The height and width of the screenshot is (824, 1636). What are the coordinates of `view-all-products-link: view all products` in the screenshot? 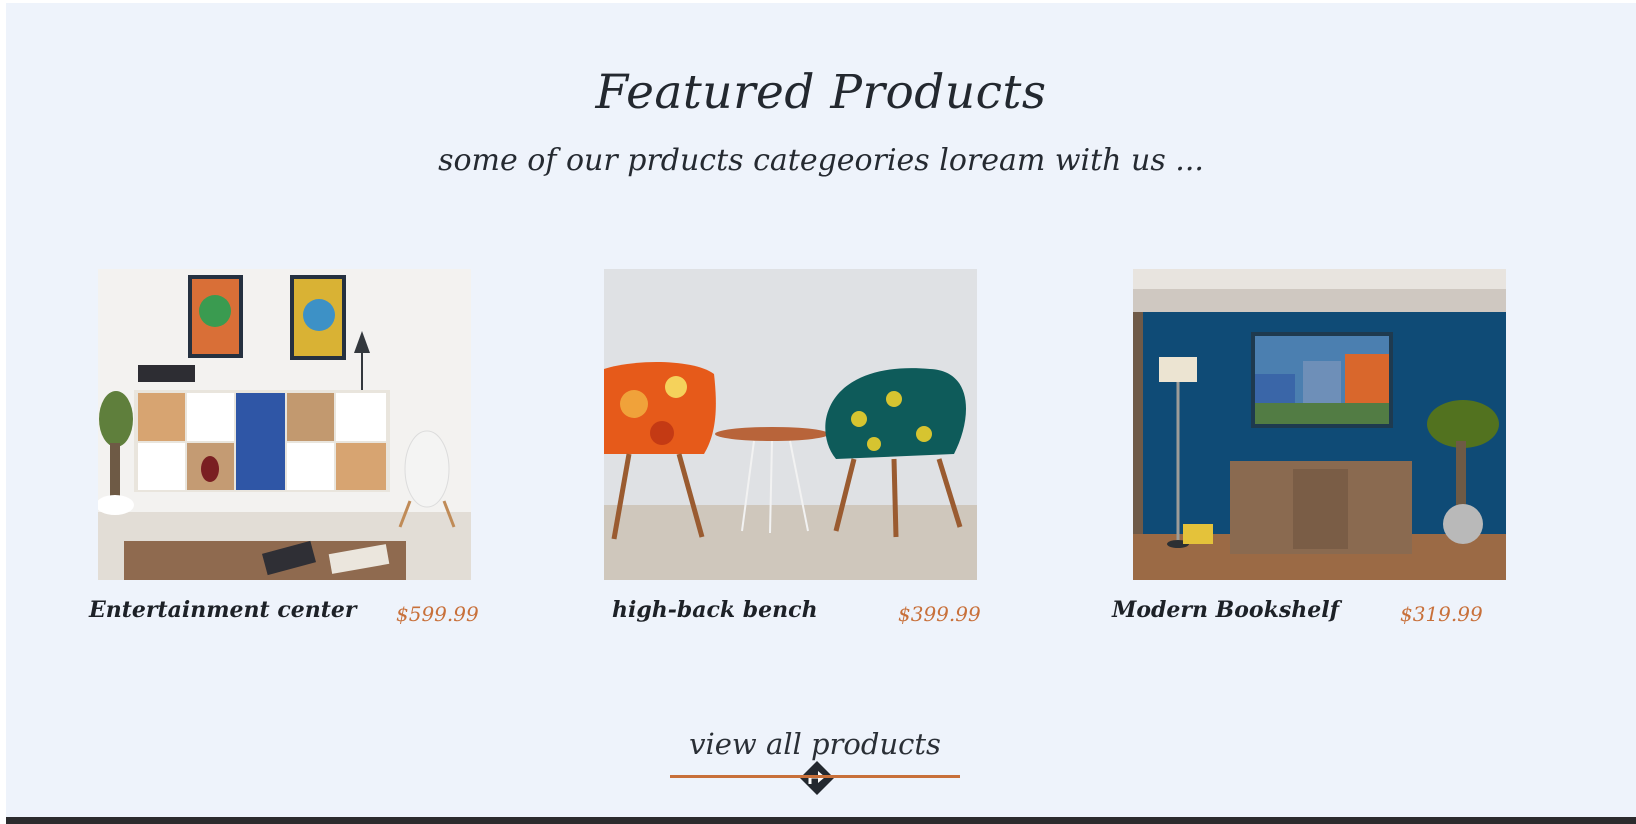 It's located at (815, 760).